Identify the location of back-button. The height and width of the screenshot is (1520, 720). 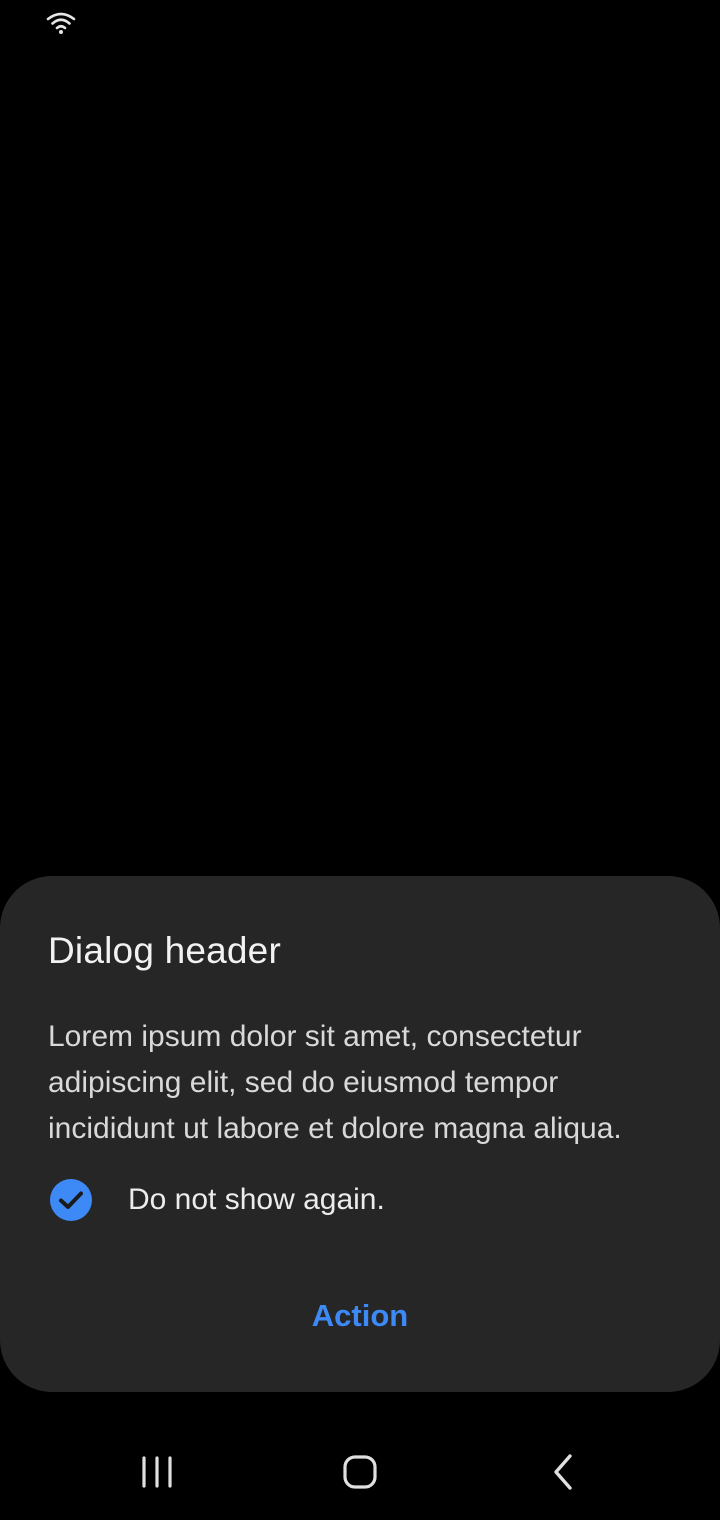
(562, 1472).